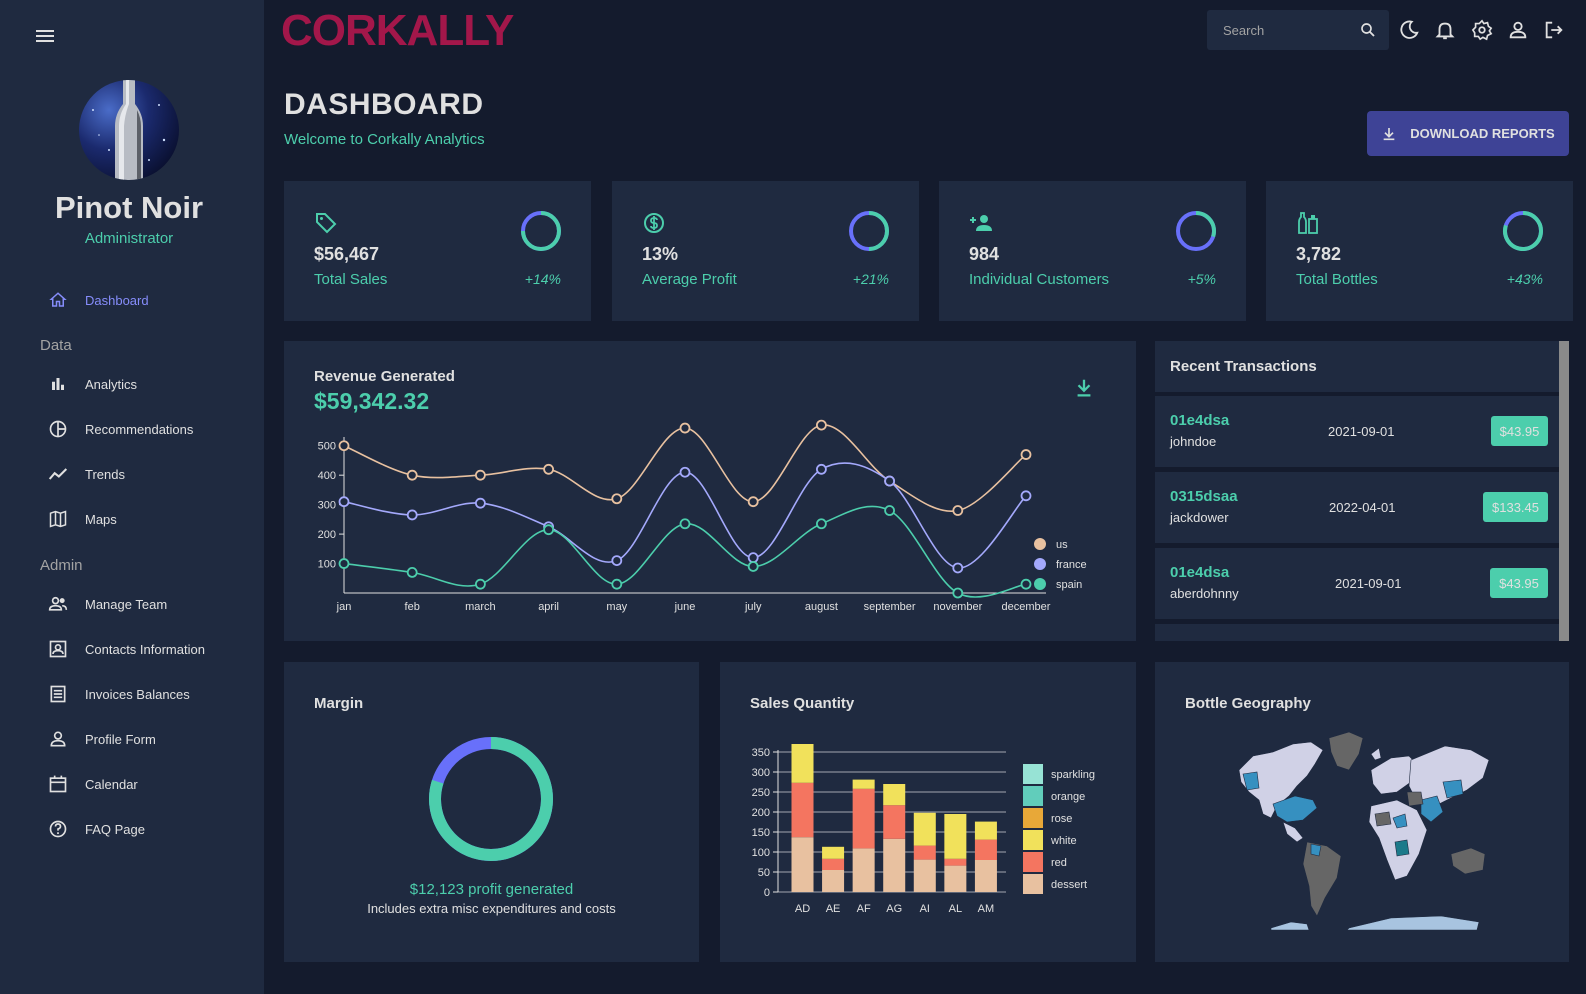  Describe the element at coordinates (541, 231) in the screenshot. I see `progress-ring` at that location.